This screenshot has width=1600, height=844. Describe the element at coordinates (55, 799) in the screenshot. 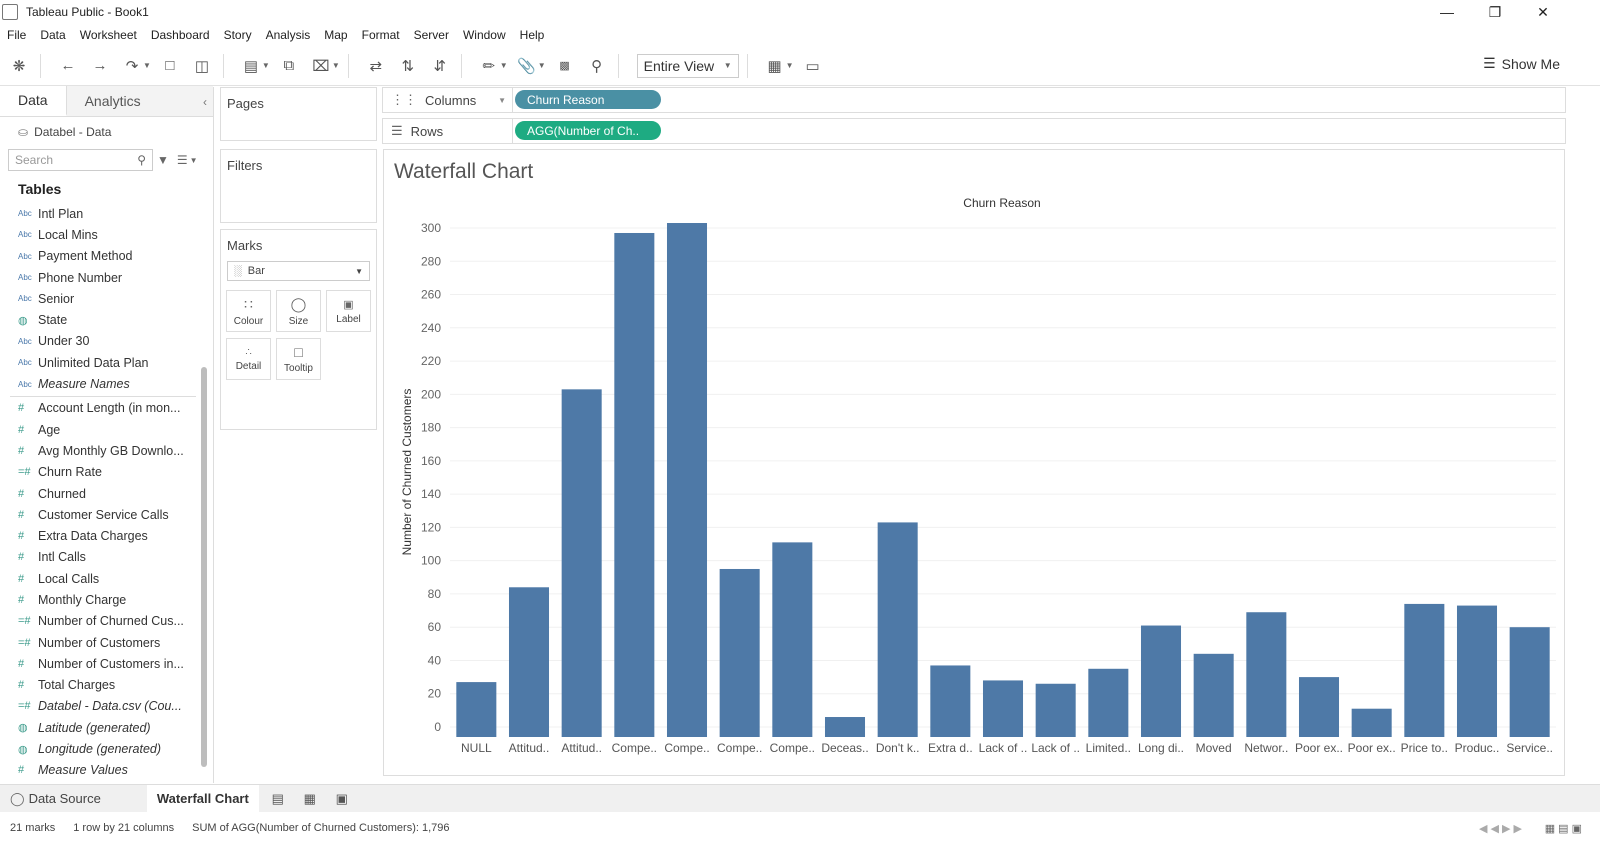

I see `data-source-tab: ◯ Data Source` at that location.